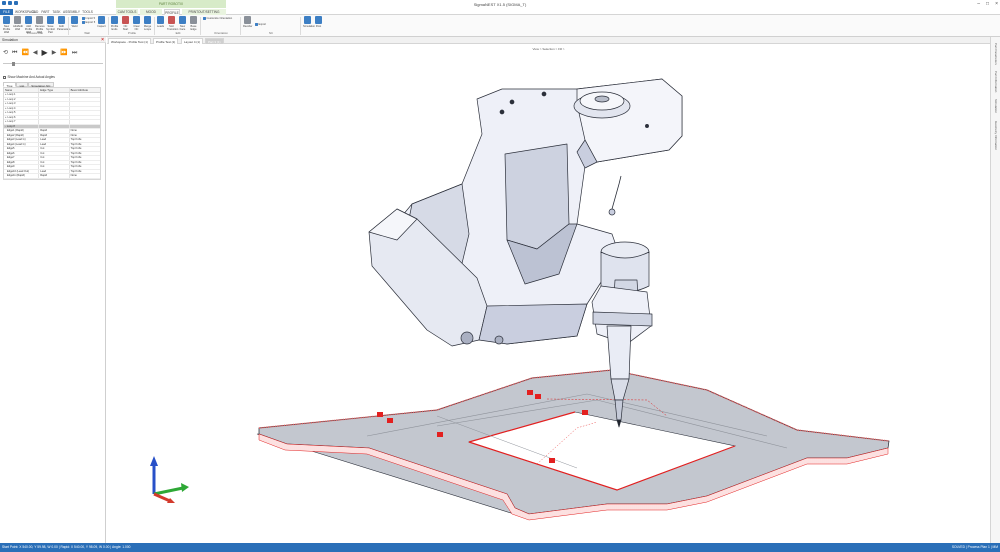 The height and width of the screenshot is (552, 1000). What do you see at coordinates (18, 23) in the screenshot?
I see `add-edit-wall-button: Add/Edit Wall` at bounding box center [18, 23].